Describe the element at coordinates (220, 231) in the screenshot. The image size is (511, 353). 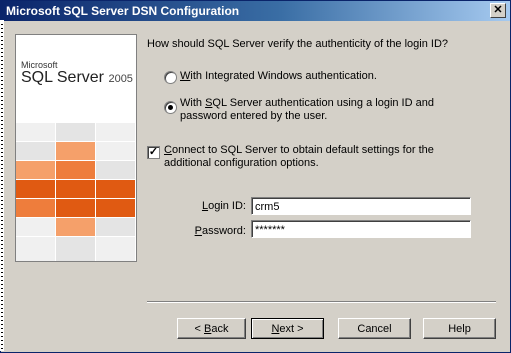
I see `password-label: Password:` at that location.